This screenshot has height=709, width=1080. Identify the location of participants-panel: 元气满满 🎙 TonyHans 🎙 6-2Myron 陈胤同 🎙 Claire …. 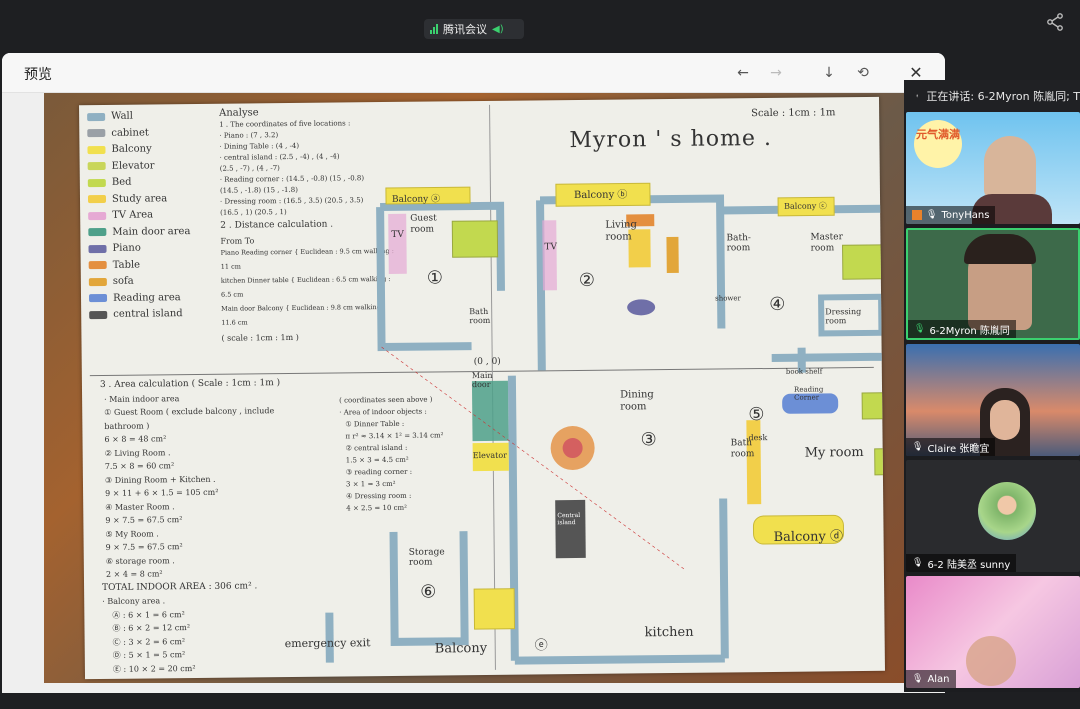
(992, 402).